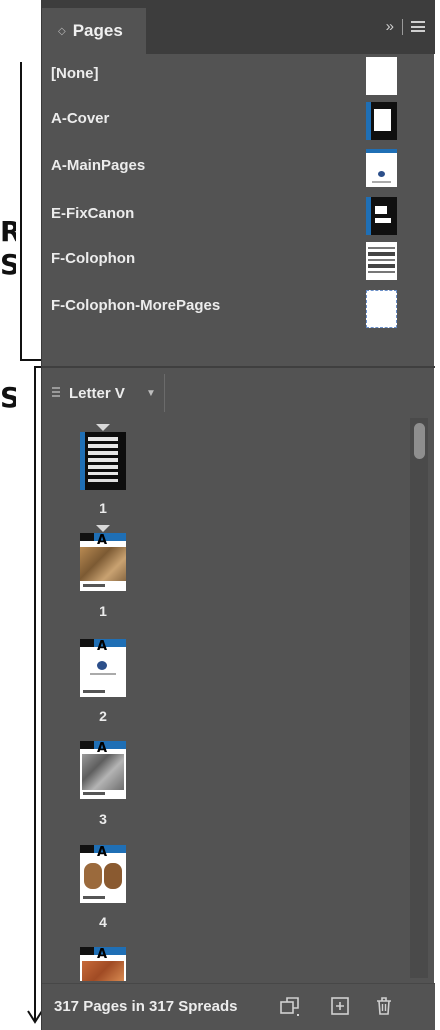 The image size is (440, 1030). What do you see at coordinates (238, 75) in the screenshot?
I see `master-item-none: [None]` at bounding box center [238, 75].